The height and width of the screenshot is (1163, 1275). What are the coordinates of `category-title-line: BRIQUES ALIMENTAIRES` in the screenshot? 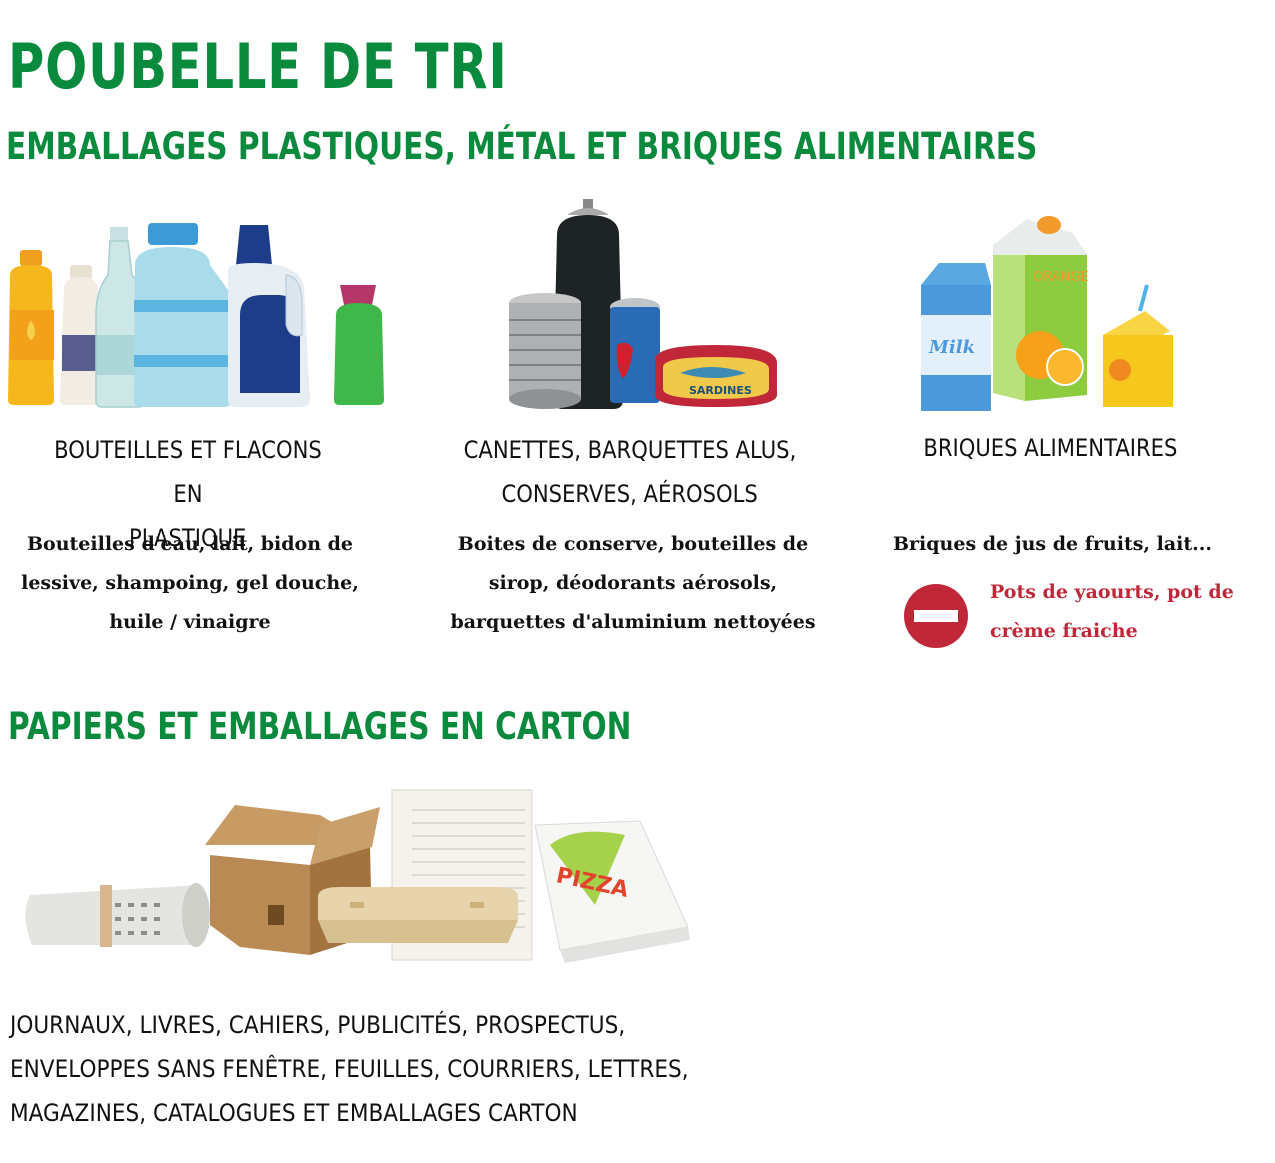 It's located at (1050, 448).